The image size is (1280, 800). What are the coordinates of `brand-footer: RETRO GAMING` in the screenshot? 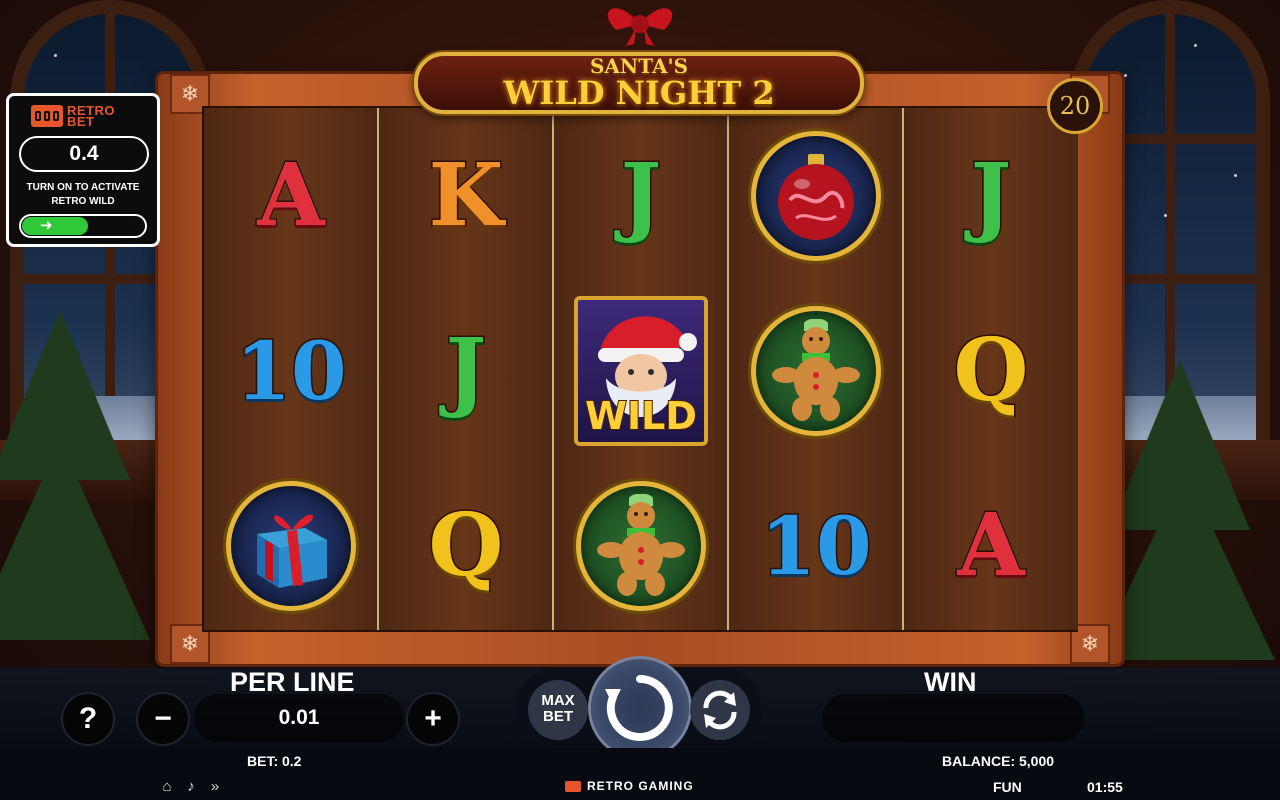 It's located at (629, 786).